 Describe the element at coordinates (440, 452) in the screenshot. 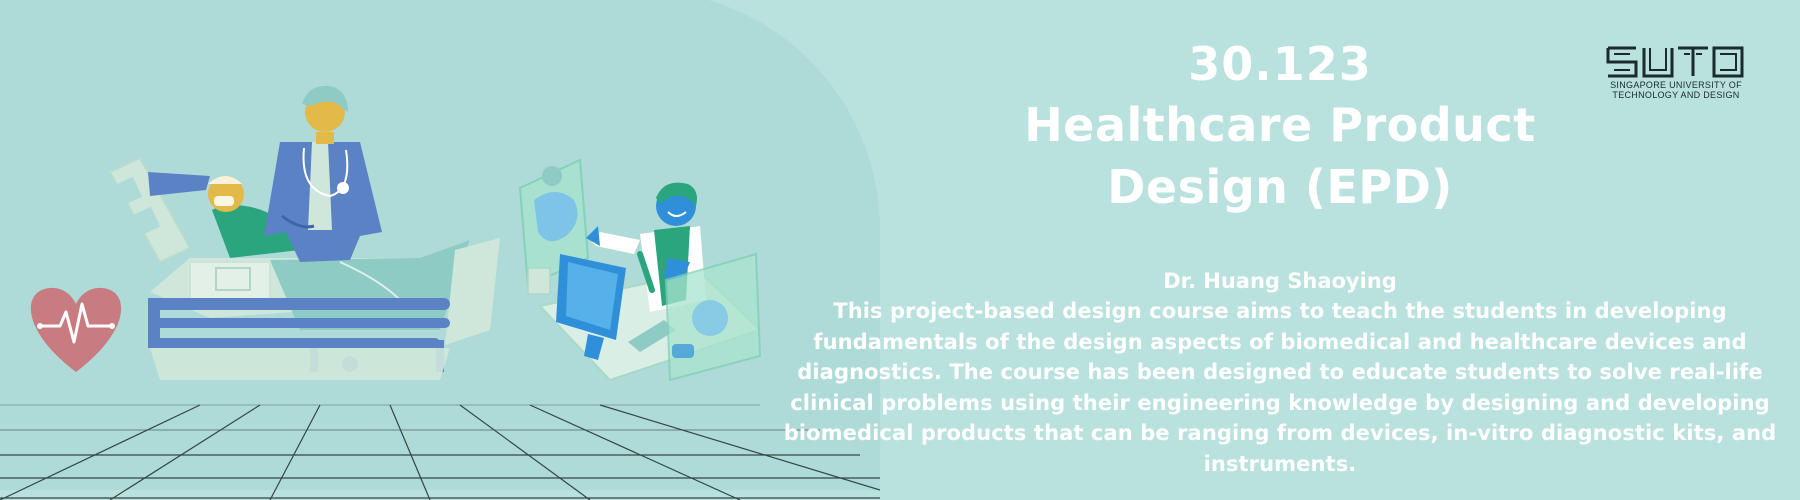

I see `floor-grid` at that location.